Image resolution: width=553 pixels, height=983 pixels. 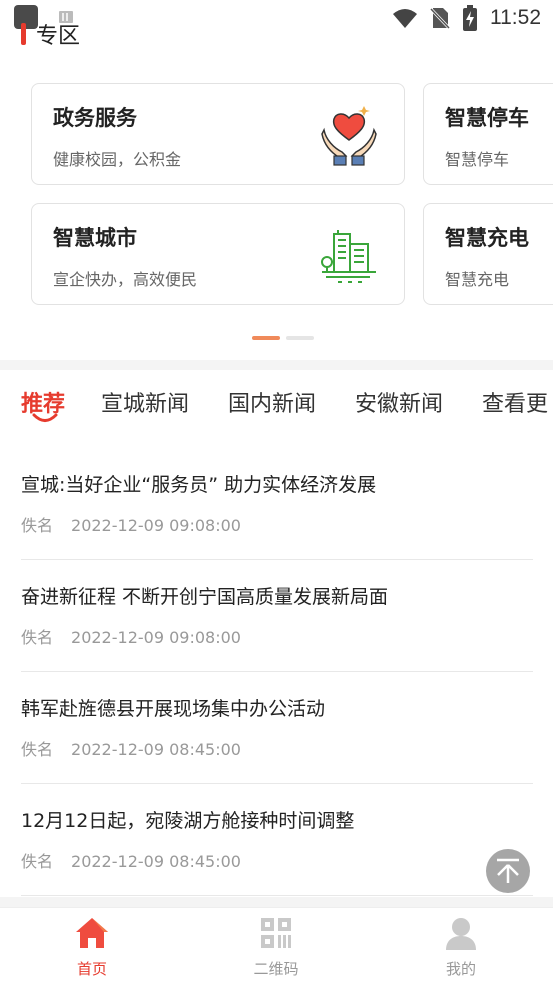 What do you see at coordinates (300, 338) in the screenshot?
I see `pager-dot` at bounding box center [300, 338].